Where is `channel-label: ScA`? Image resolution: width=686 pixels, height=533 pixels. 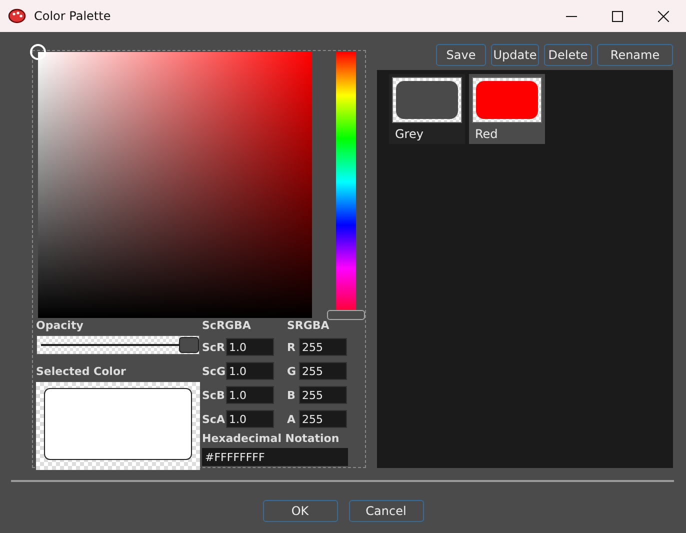
channel-label: ScA is located at coordinates (214, 419).